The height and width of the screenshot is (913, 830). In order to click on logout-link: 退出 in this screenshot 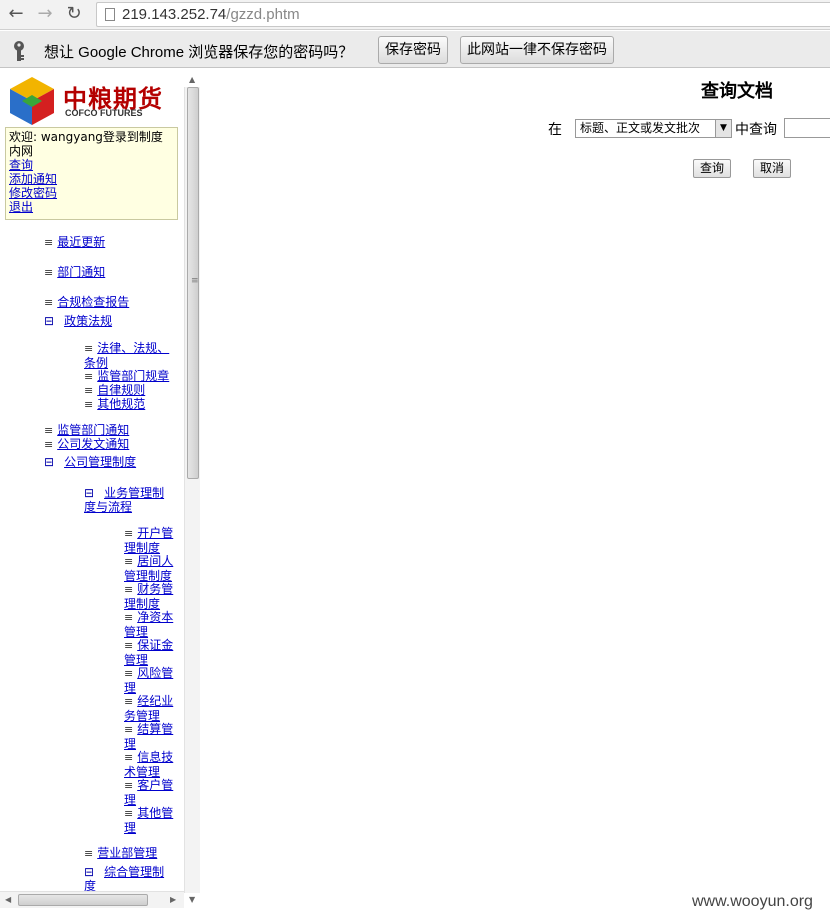, I will do `click(91, 207)`.